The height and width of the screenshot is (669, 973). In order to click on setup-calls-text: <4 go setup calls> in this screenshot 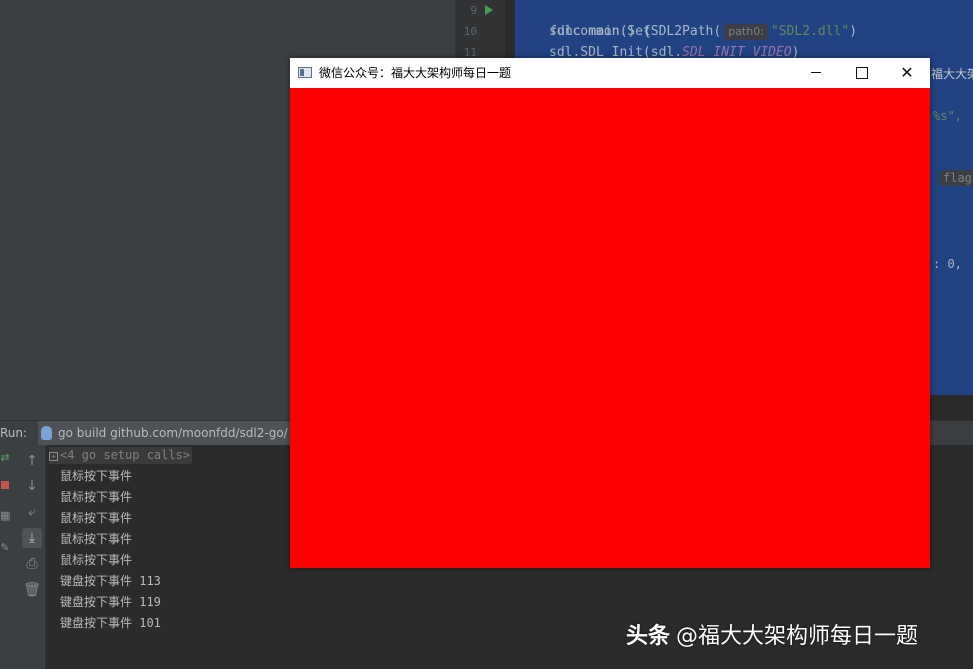, I will do `click(125, 455)`.